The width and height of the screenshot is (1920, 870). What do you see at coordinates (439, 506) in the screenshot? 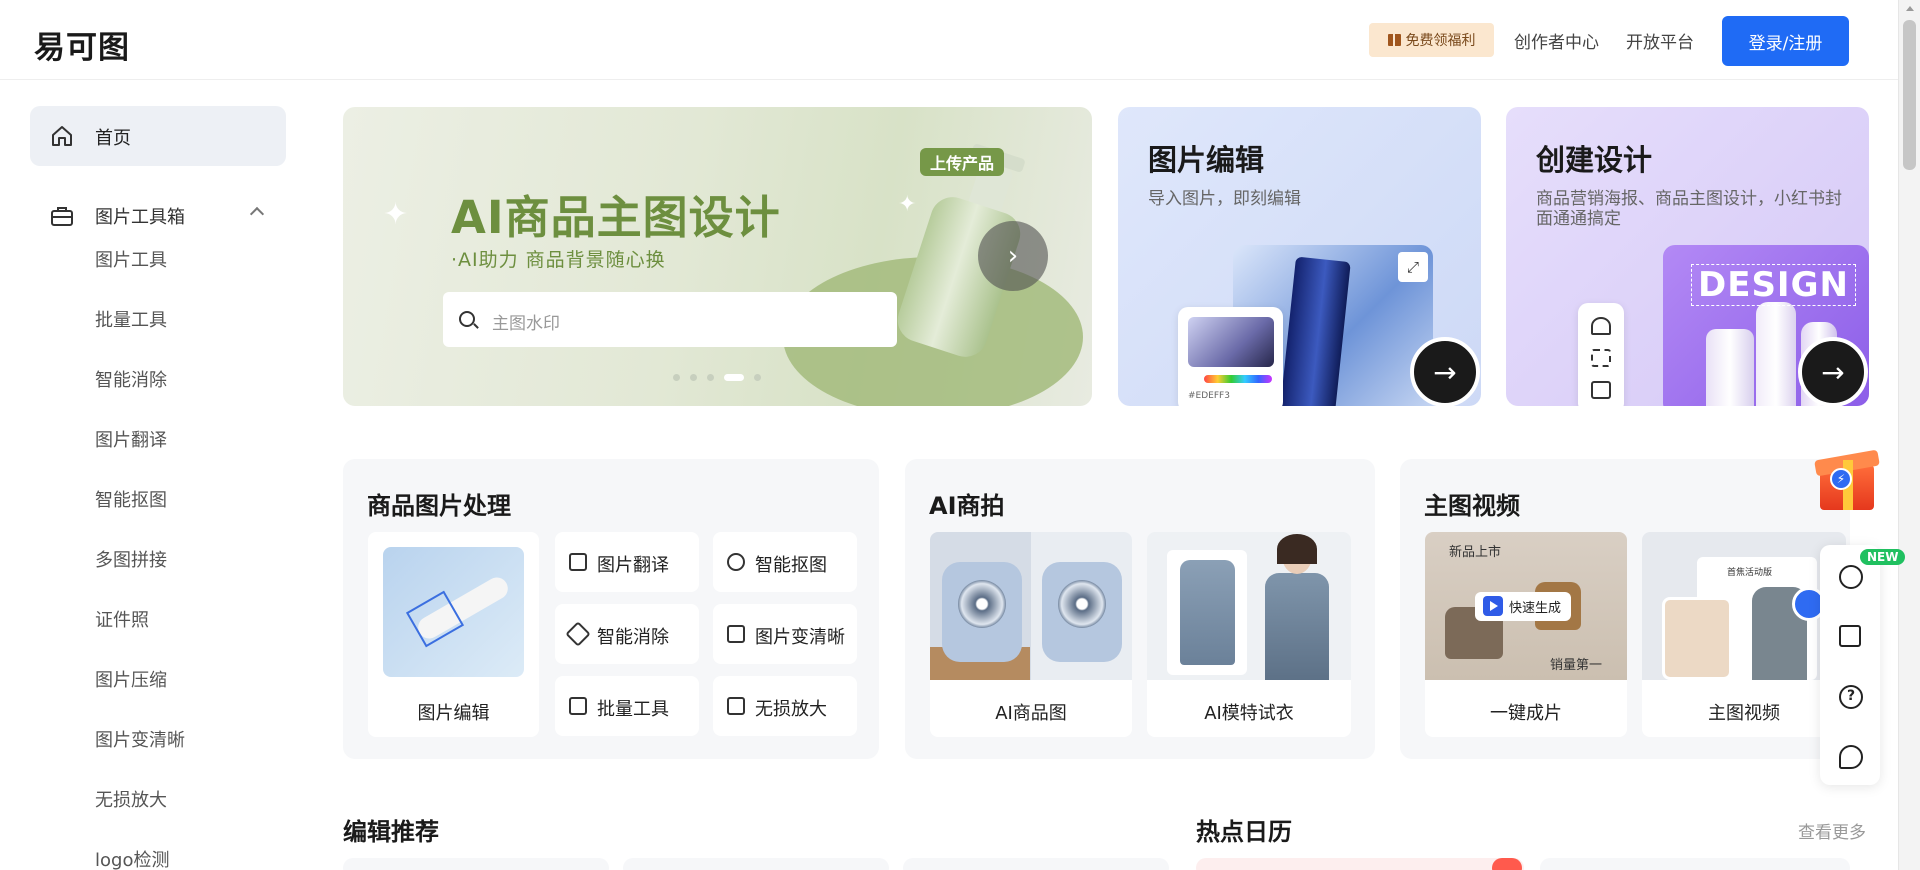
I see `panel-title: 商品图片处理` at bounding box center [439, 506].